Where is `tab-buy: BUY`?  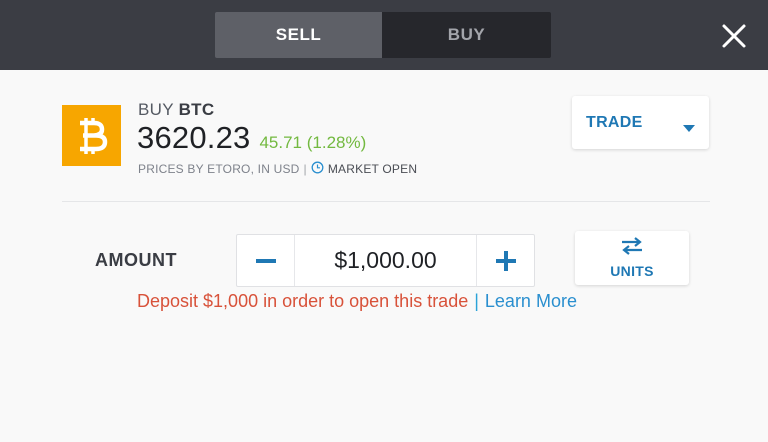
tab-buy: BUY is located at coordinates (466, 35).